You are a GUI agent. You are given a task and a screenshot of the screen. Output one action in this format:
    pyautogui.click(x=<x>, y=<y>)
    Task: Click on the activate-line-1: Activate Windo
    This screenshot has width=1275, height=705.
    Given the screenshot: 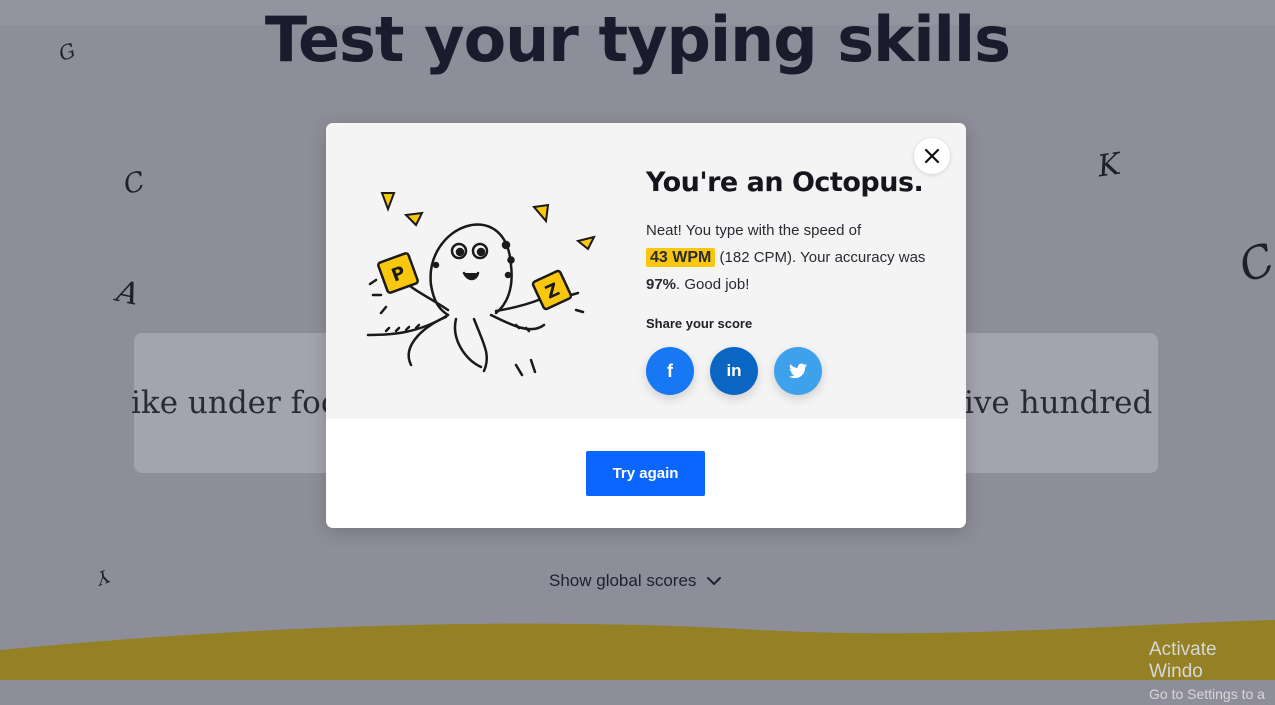 What is the action you would take?
    pyautogui.click(x=1183, y=660)
    